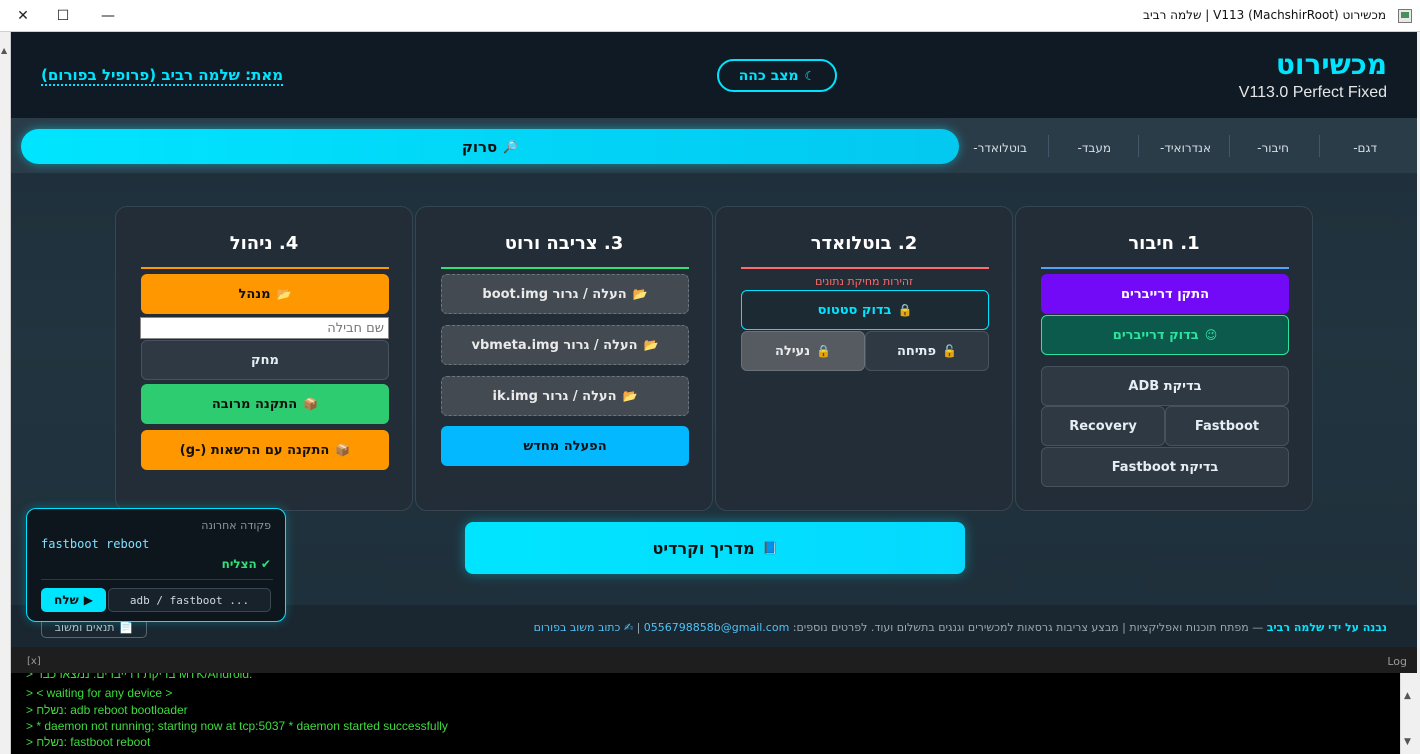 The image size is (1420, 754). Describe the element at coordinates (950, 351) in the screenshot. I see `unlock-icon: 🔓` at that location.